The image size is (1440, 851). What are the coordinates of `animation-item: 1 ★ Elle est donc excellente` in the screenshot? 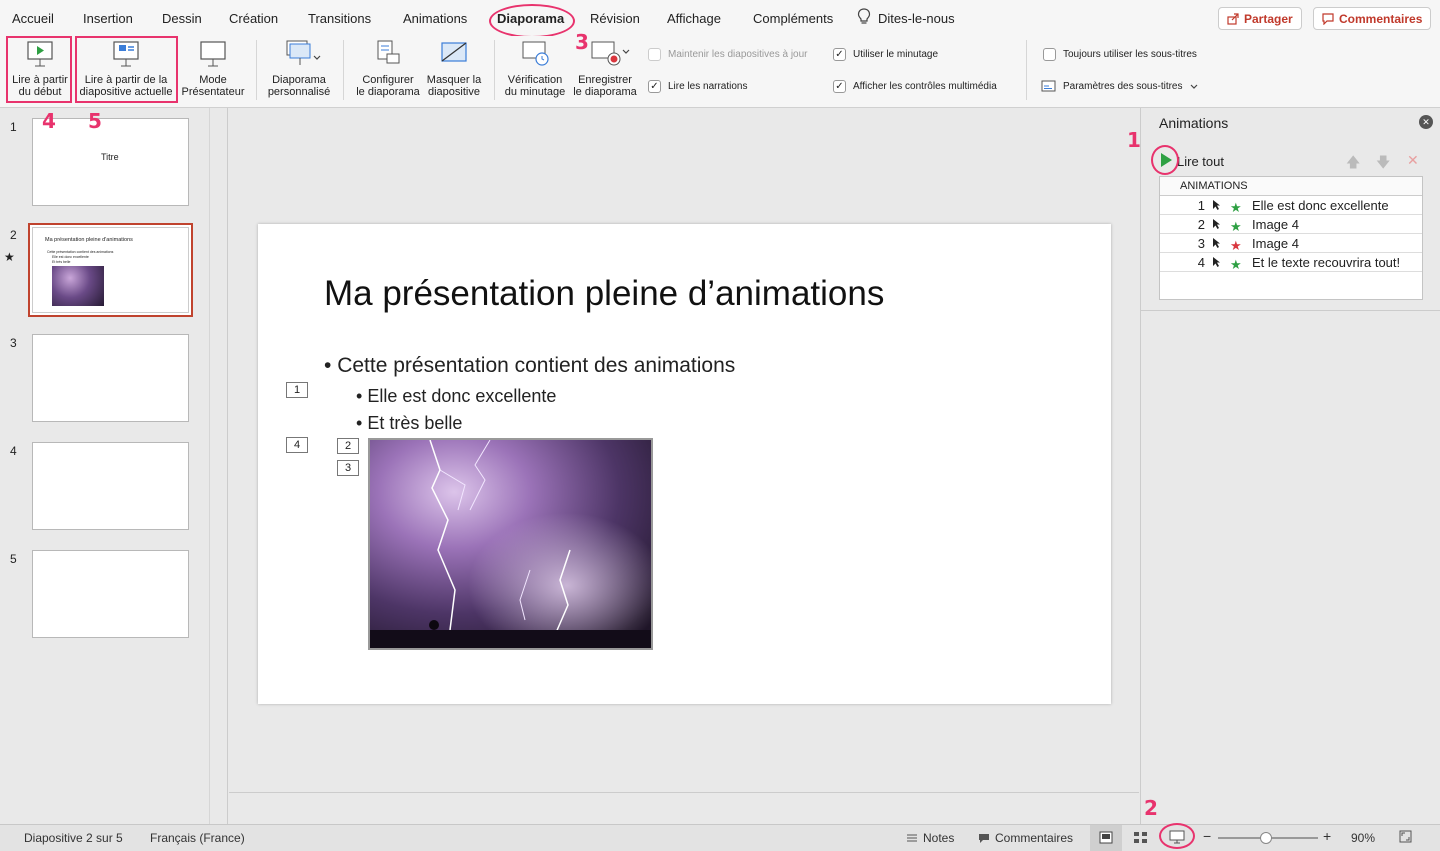 It's located at (1291, 205).